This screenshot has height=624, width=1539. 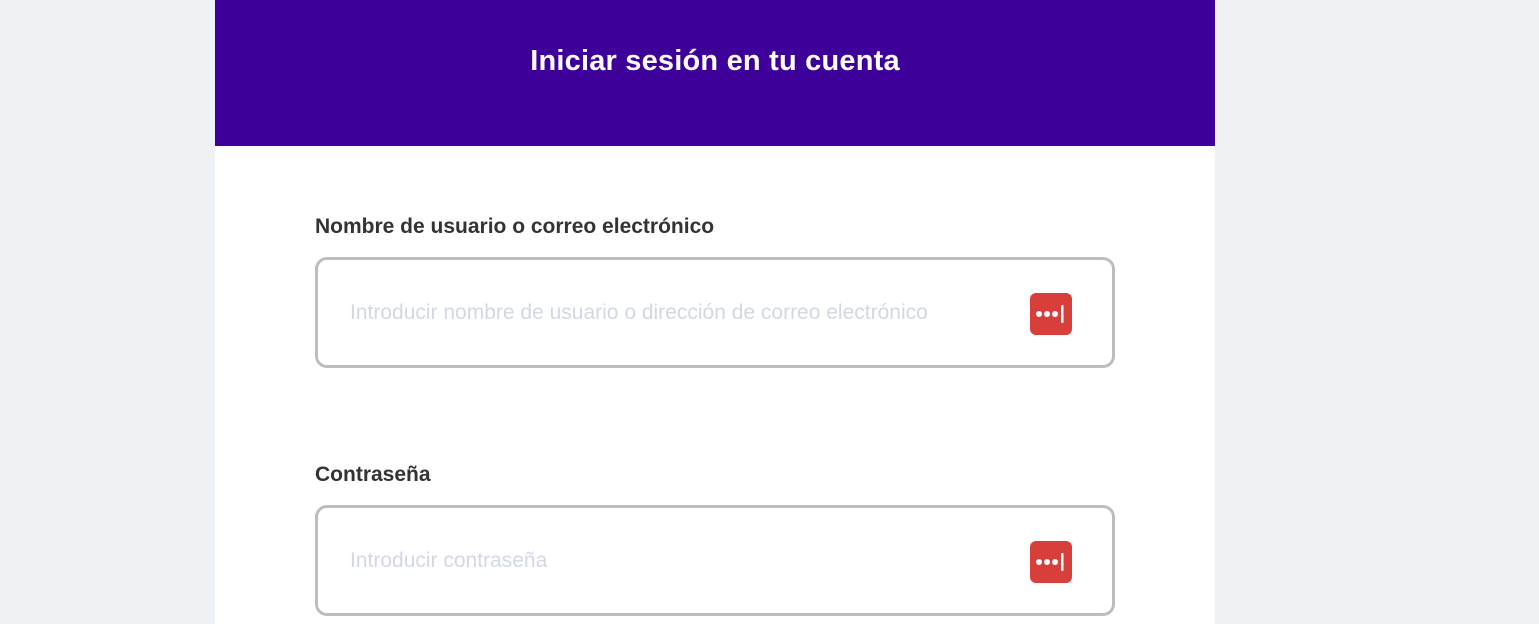 I want to click on page-title: Iniciar sesión en tu cuenta, so click(x=715, y=61).